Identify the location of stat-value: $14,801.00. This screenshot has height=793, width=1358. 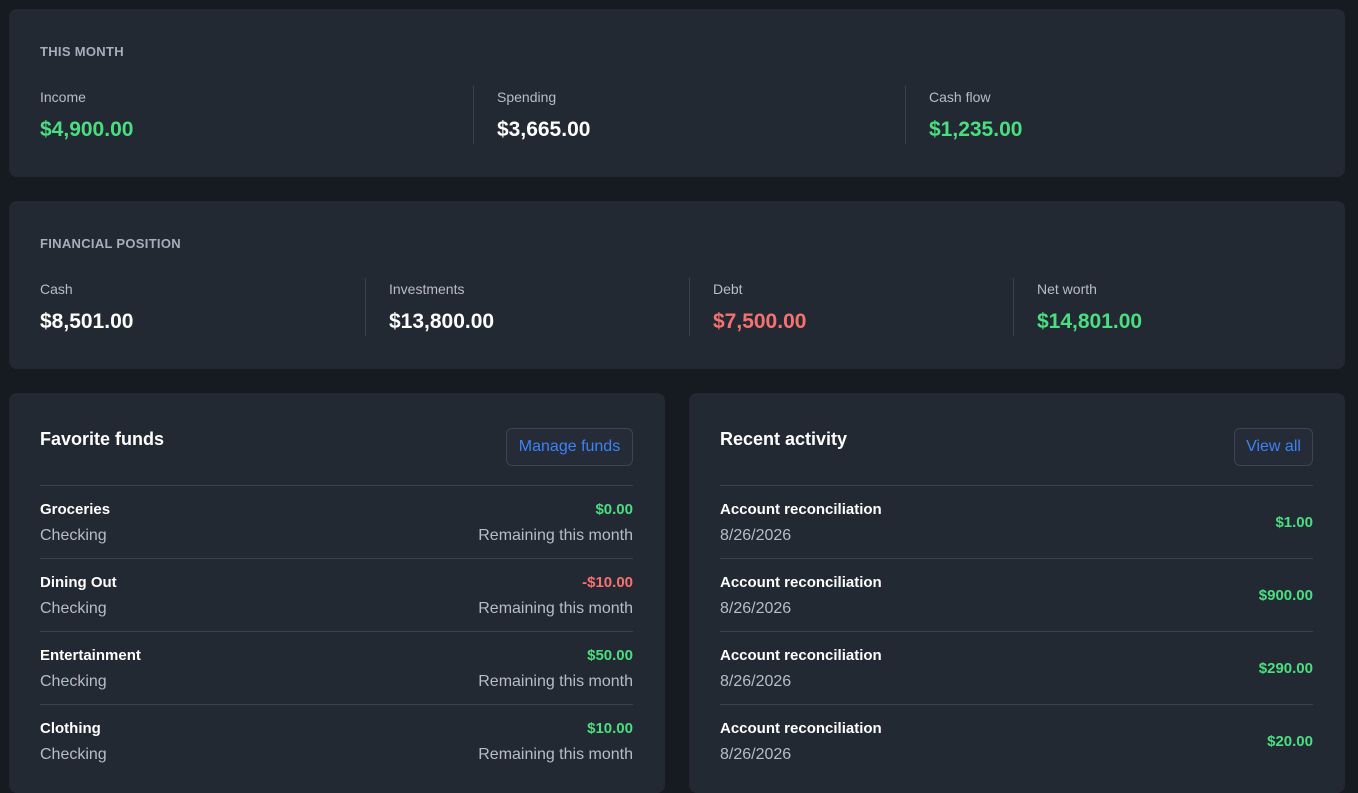
(1090, 321).